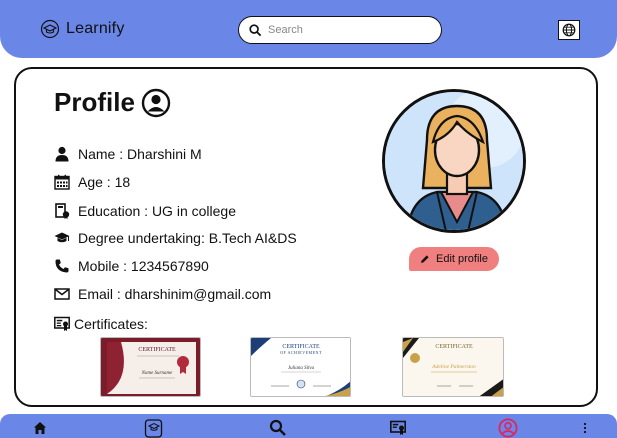 The width and height of the screenshot is (617, 438). I want to click on certificate-image-1: CERTIFICATE Name Surname, so click(150, 367).